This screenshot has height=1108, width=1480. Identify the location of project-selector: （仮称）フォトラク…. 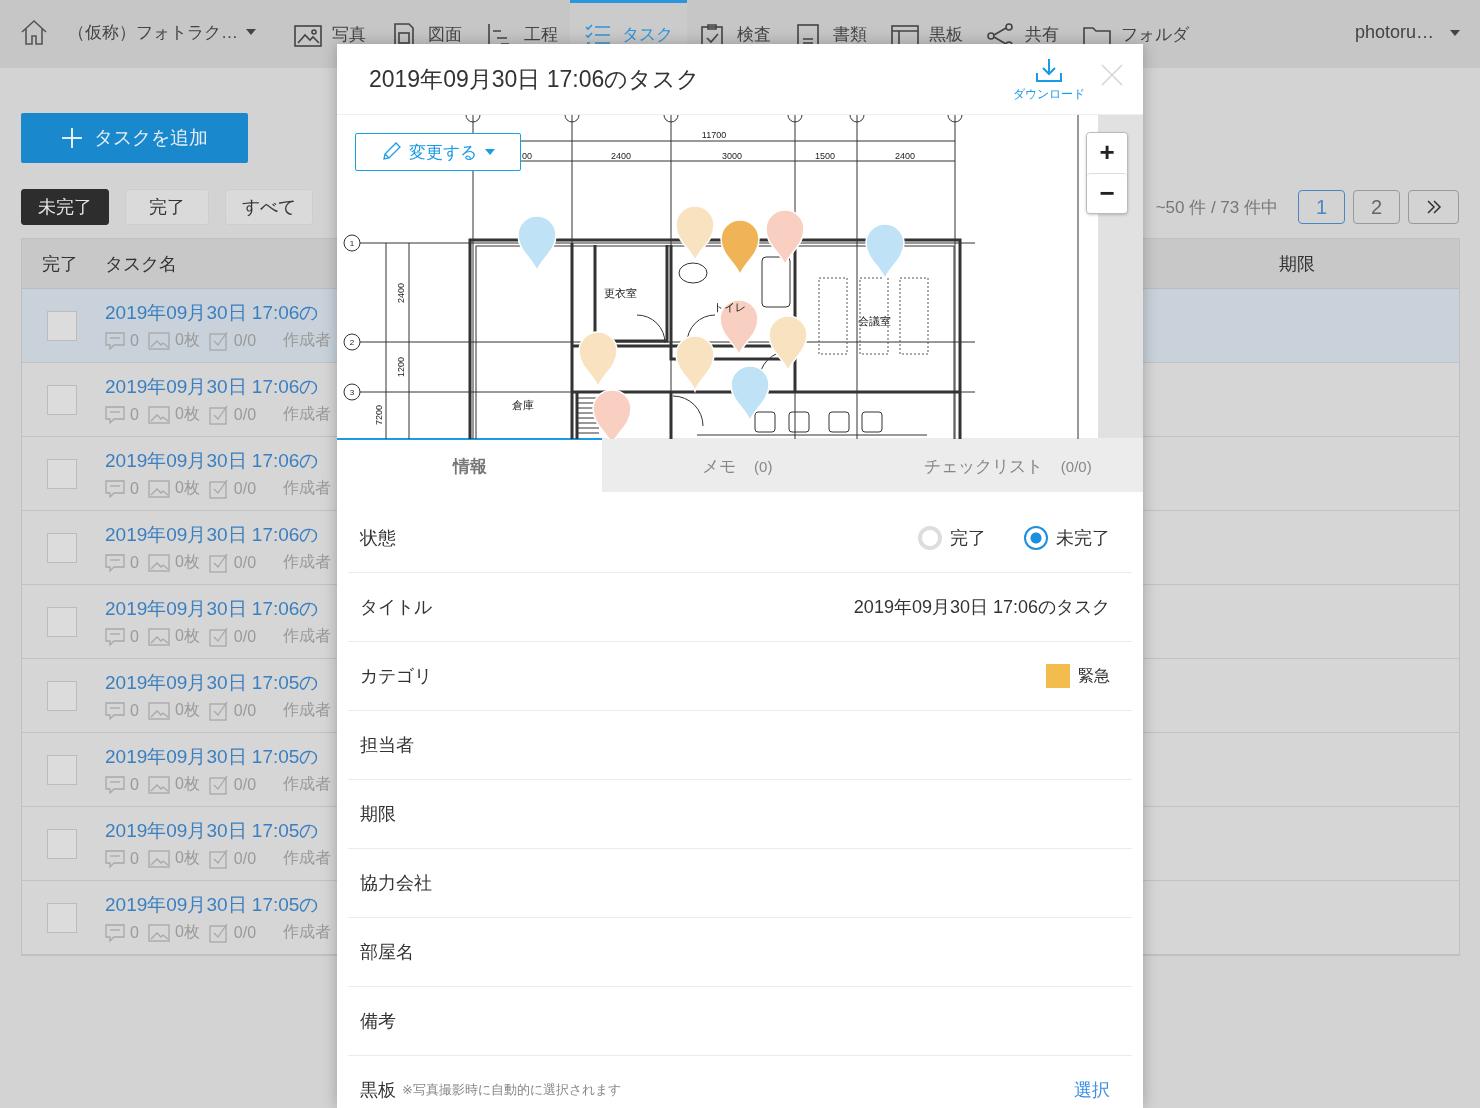
(162, 32).